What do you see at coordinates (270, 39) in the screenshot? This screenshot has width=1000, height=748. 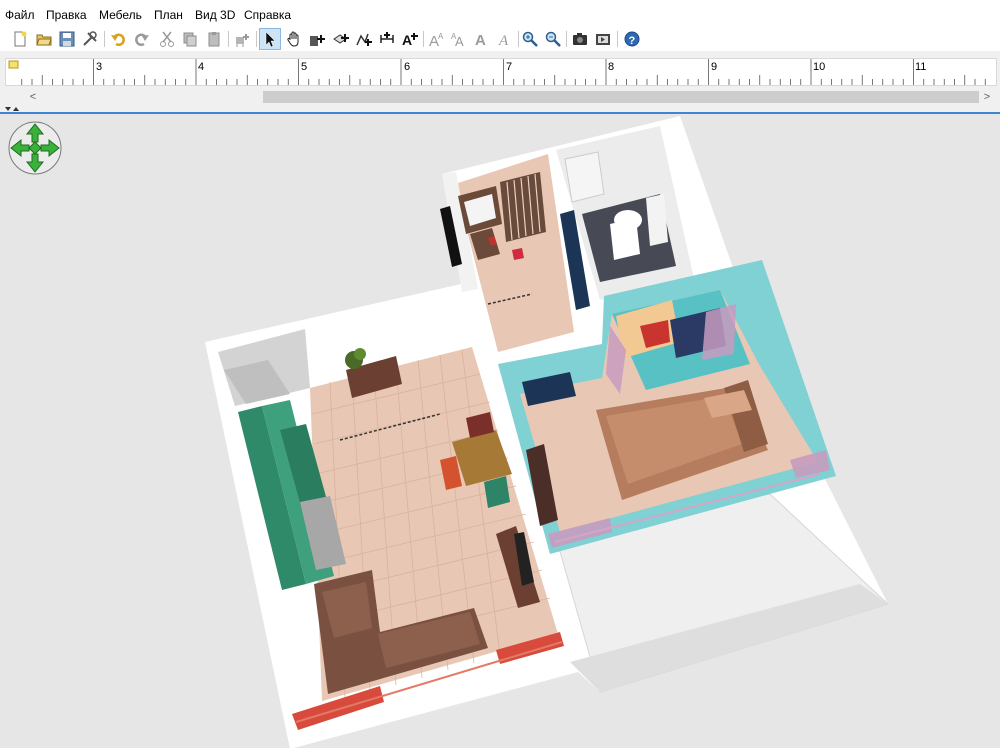 I see `select-mode-icon` at bounding box center [270, 39].